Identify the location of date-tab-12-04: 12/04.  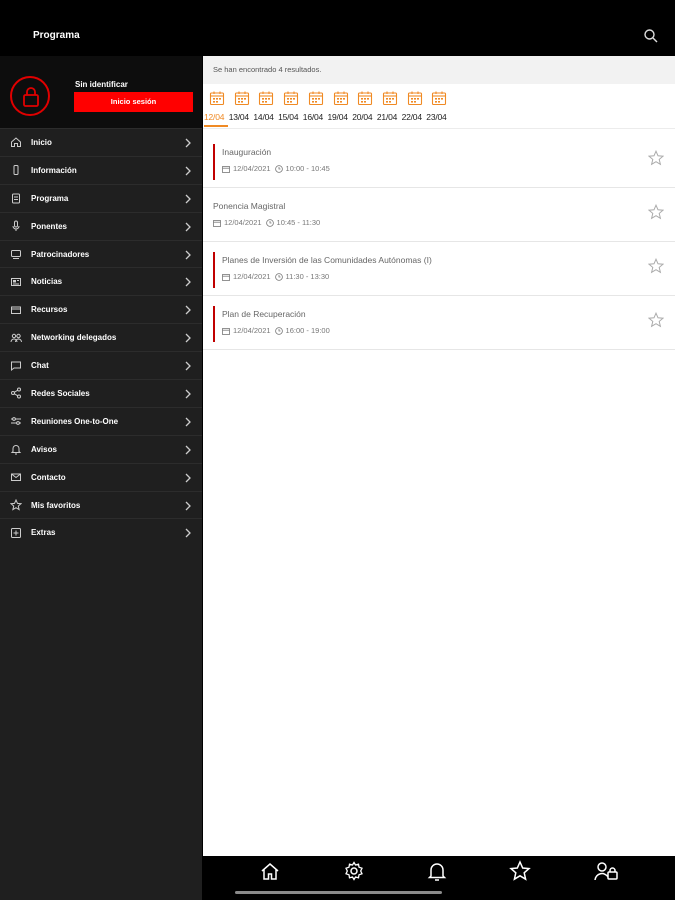
(216, 106).